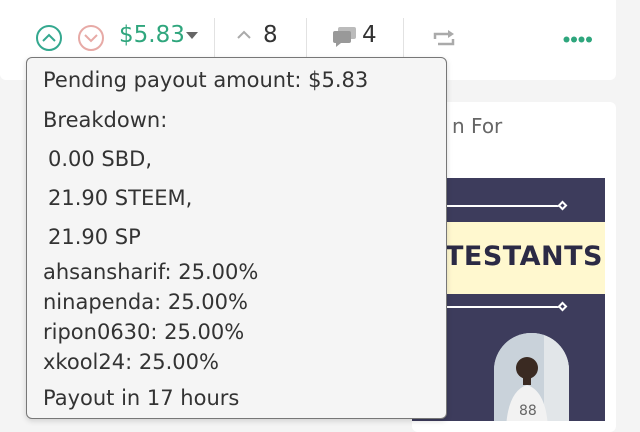 The height and width of the screenshot is (432, 640). I want to click on chevron-up-icon, so click(49, 37).